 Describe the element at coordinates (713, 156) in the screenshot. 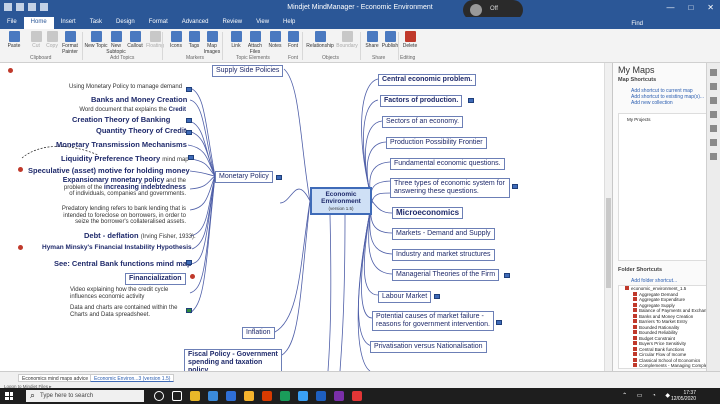

I see `browser-tab-icon` at that location.